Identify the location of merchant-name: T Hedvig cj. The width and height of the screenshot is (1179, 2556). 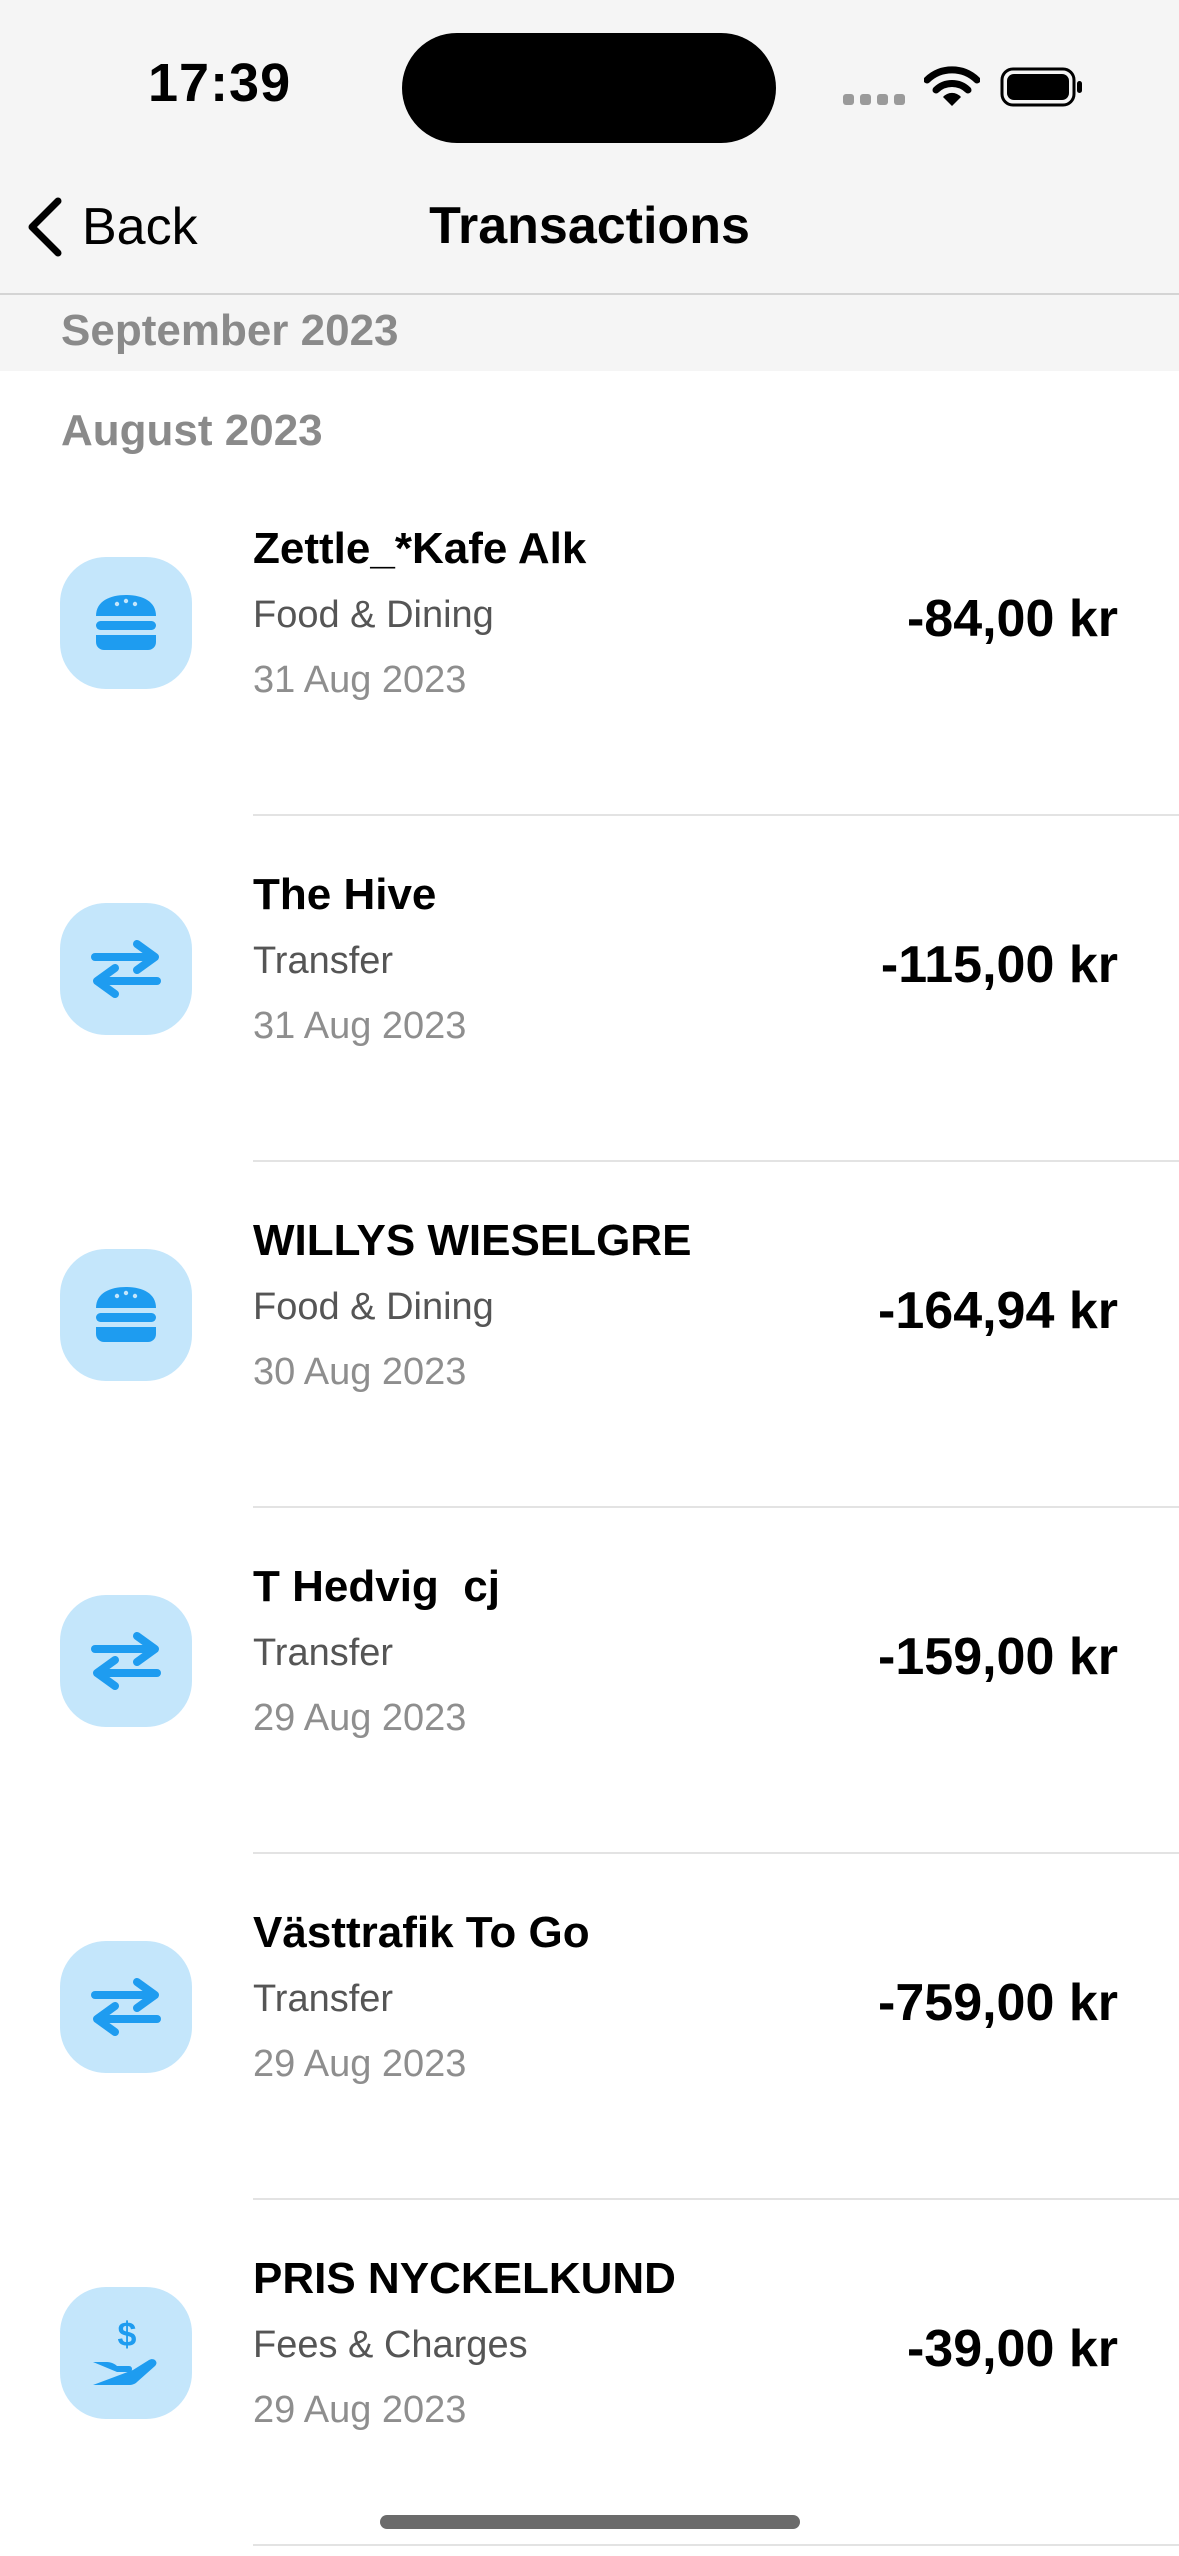
(376, 1586).